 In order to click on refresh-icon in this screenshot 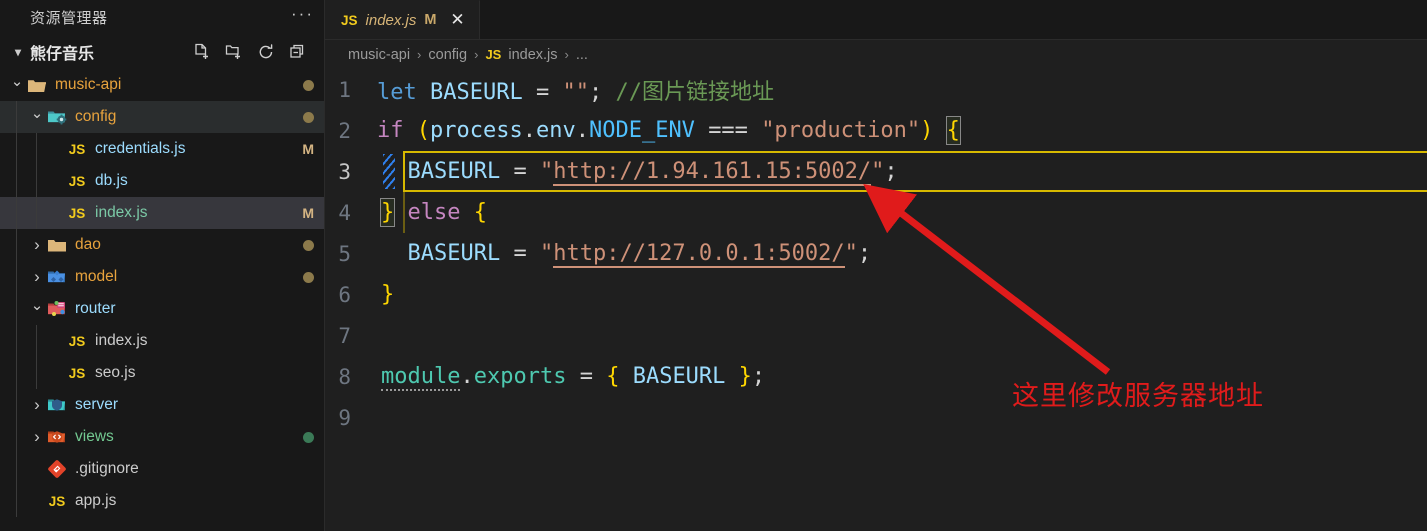, I will do `click(266, 52)`.